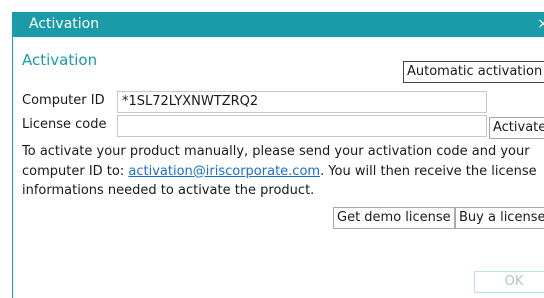  I want to click on close-icon: ×, so click(540, 24).